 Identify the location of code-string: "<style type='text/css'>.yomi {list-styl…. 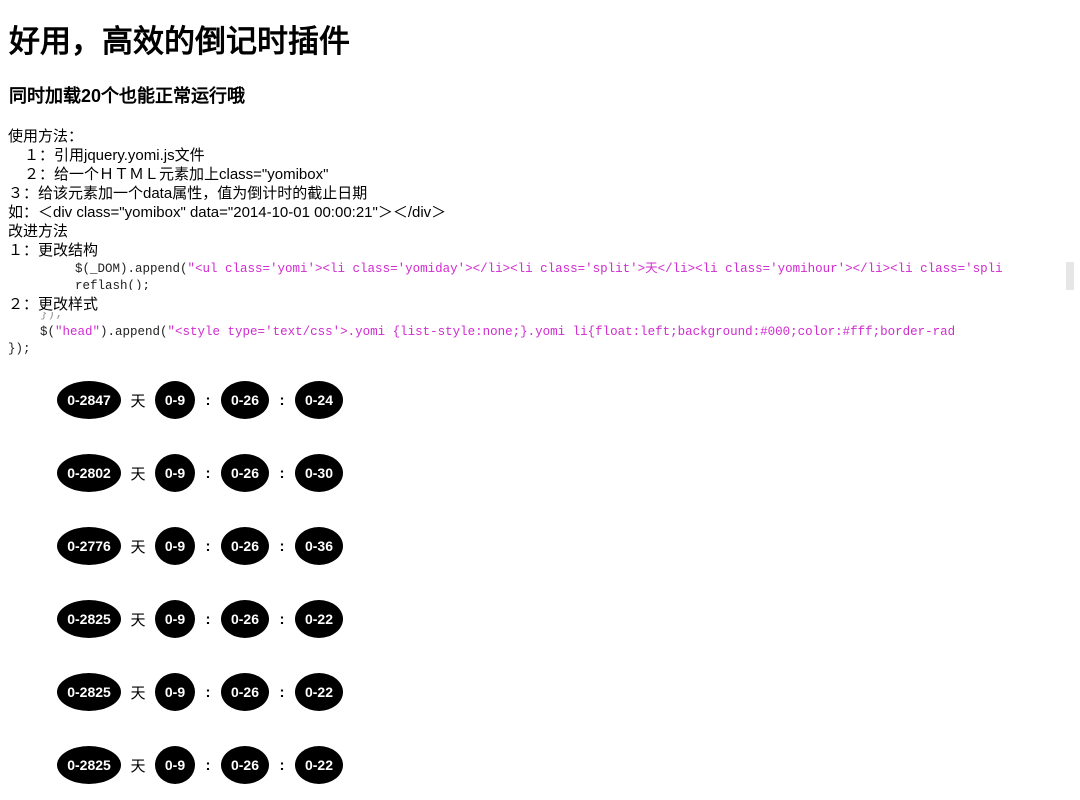
(561, 332).